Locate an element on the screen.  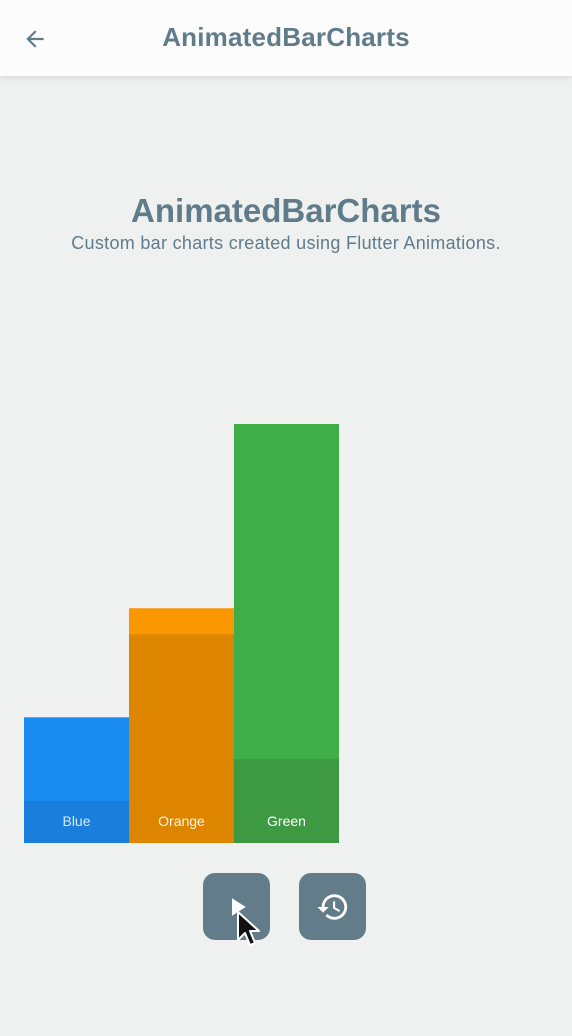
app-bar-title: AnimatedBarCharts is located at coordinates (286, 37).